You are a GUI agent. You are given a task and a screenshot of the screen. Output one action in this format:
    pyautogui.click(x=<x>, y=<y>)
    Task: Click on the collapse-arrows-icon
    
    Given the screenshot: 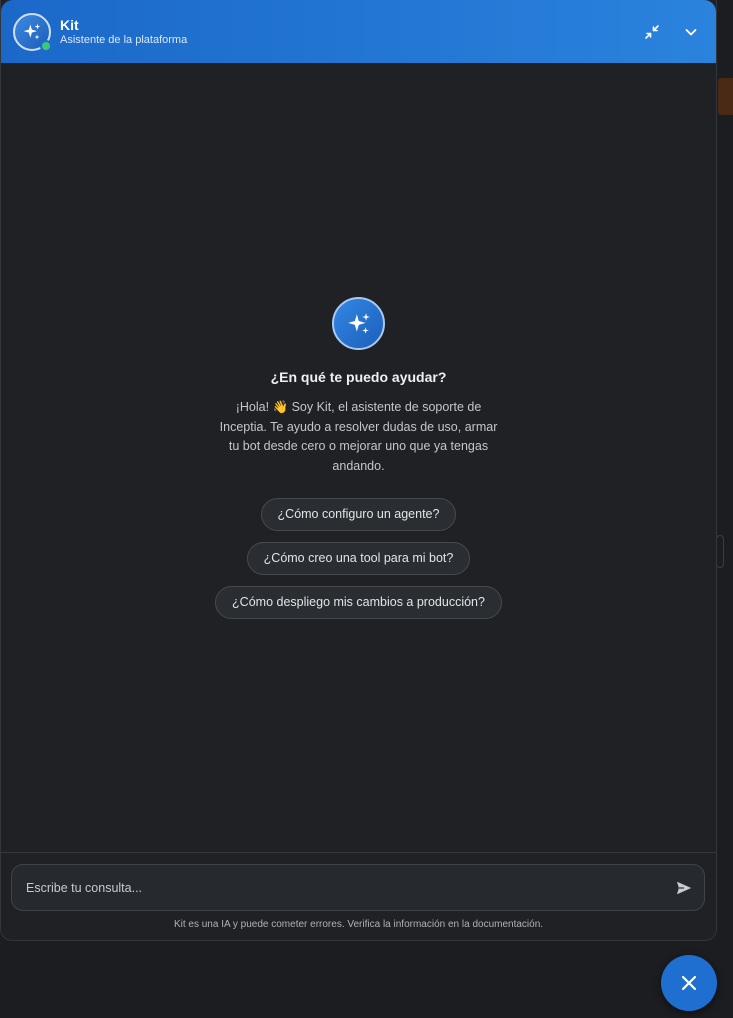 What is the action you would take?
    pyautogui.click(x=652, y=32)
    